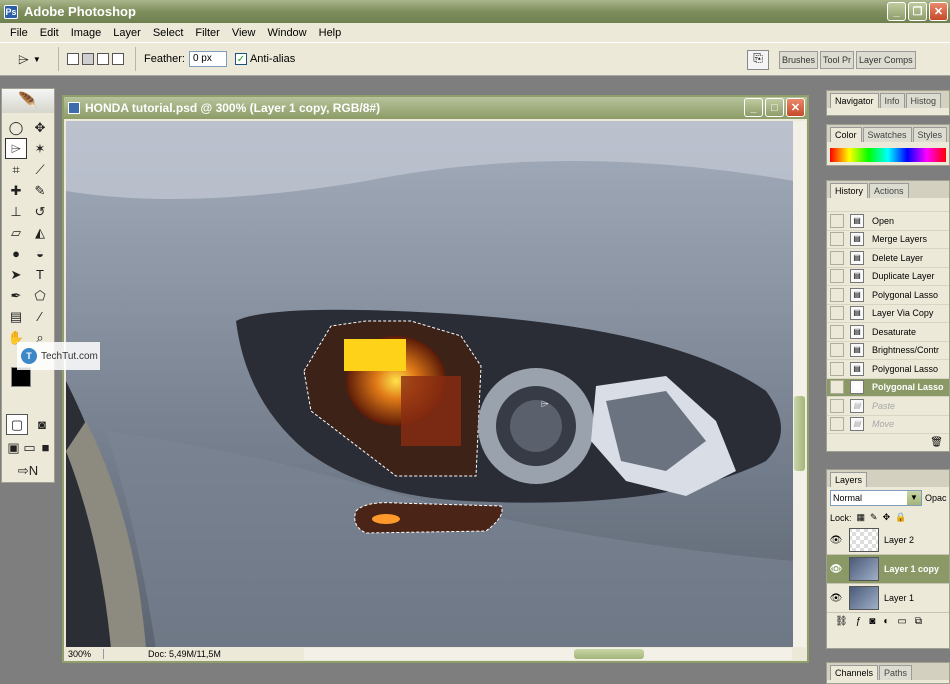 Image resolution: width=950 pixels, height=684 pixels. Describe the element at coordinates (888, 155) in the screenshot. I see `color-ramp` at that location.